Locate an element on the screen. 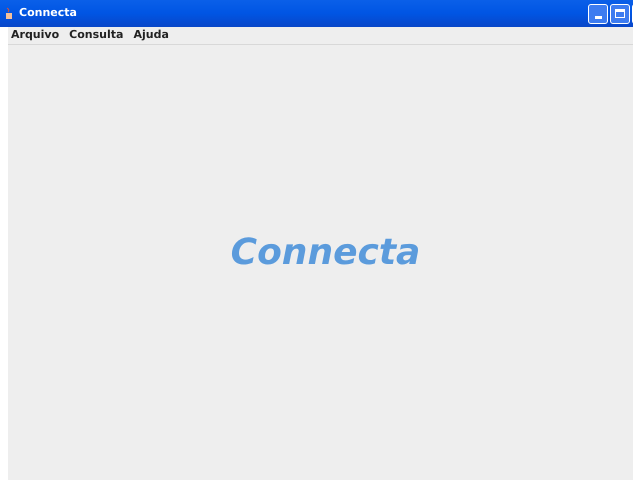 This screenshot has width=633, height=480. window-title: Connecta is located at coordinates (48, 13).